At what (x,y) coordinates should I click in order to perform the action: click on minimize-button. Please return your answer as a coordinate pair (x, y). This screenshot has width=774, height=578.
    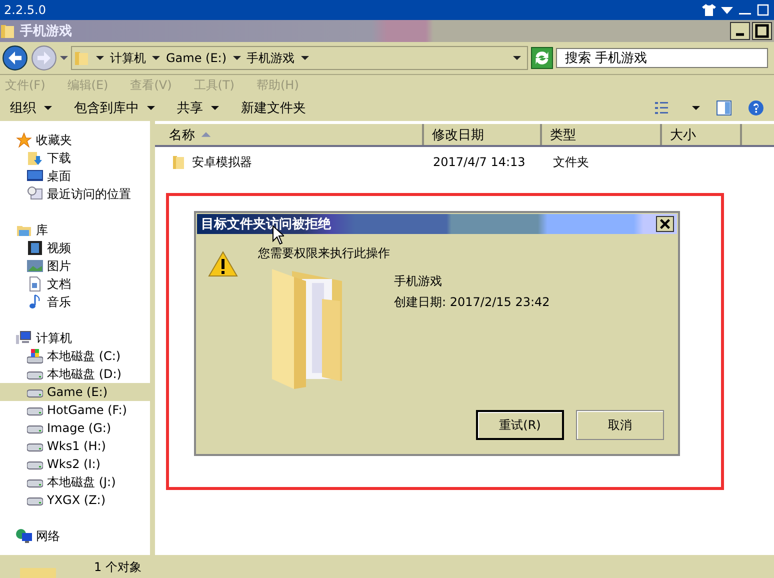
    Looking at the image, I should click on (740, 31).